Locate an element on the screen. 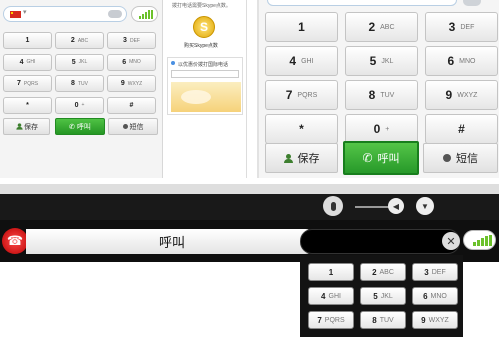  call-field-button: 呼叫 is located at coordinates (172, 241).